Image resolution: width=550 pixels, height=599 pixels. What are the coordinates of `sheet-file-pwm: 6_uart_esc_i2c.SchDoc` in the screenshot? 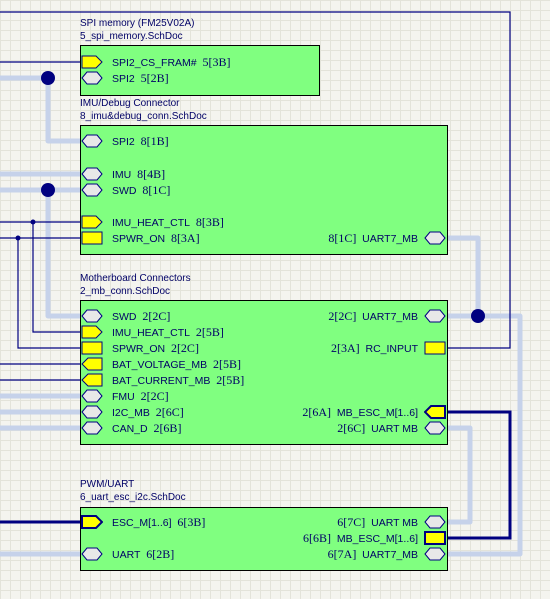 It's located at (133, 497).